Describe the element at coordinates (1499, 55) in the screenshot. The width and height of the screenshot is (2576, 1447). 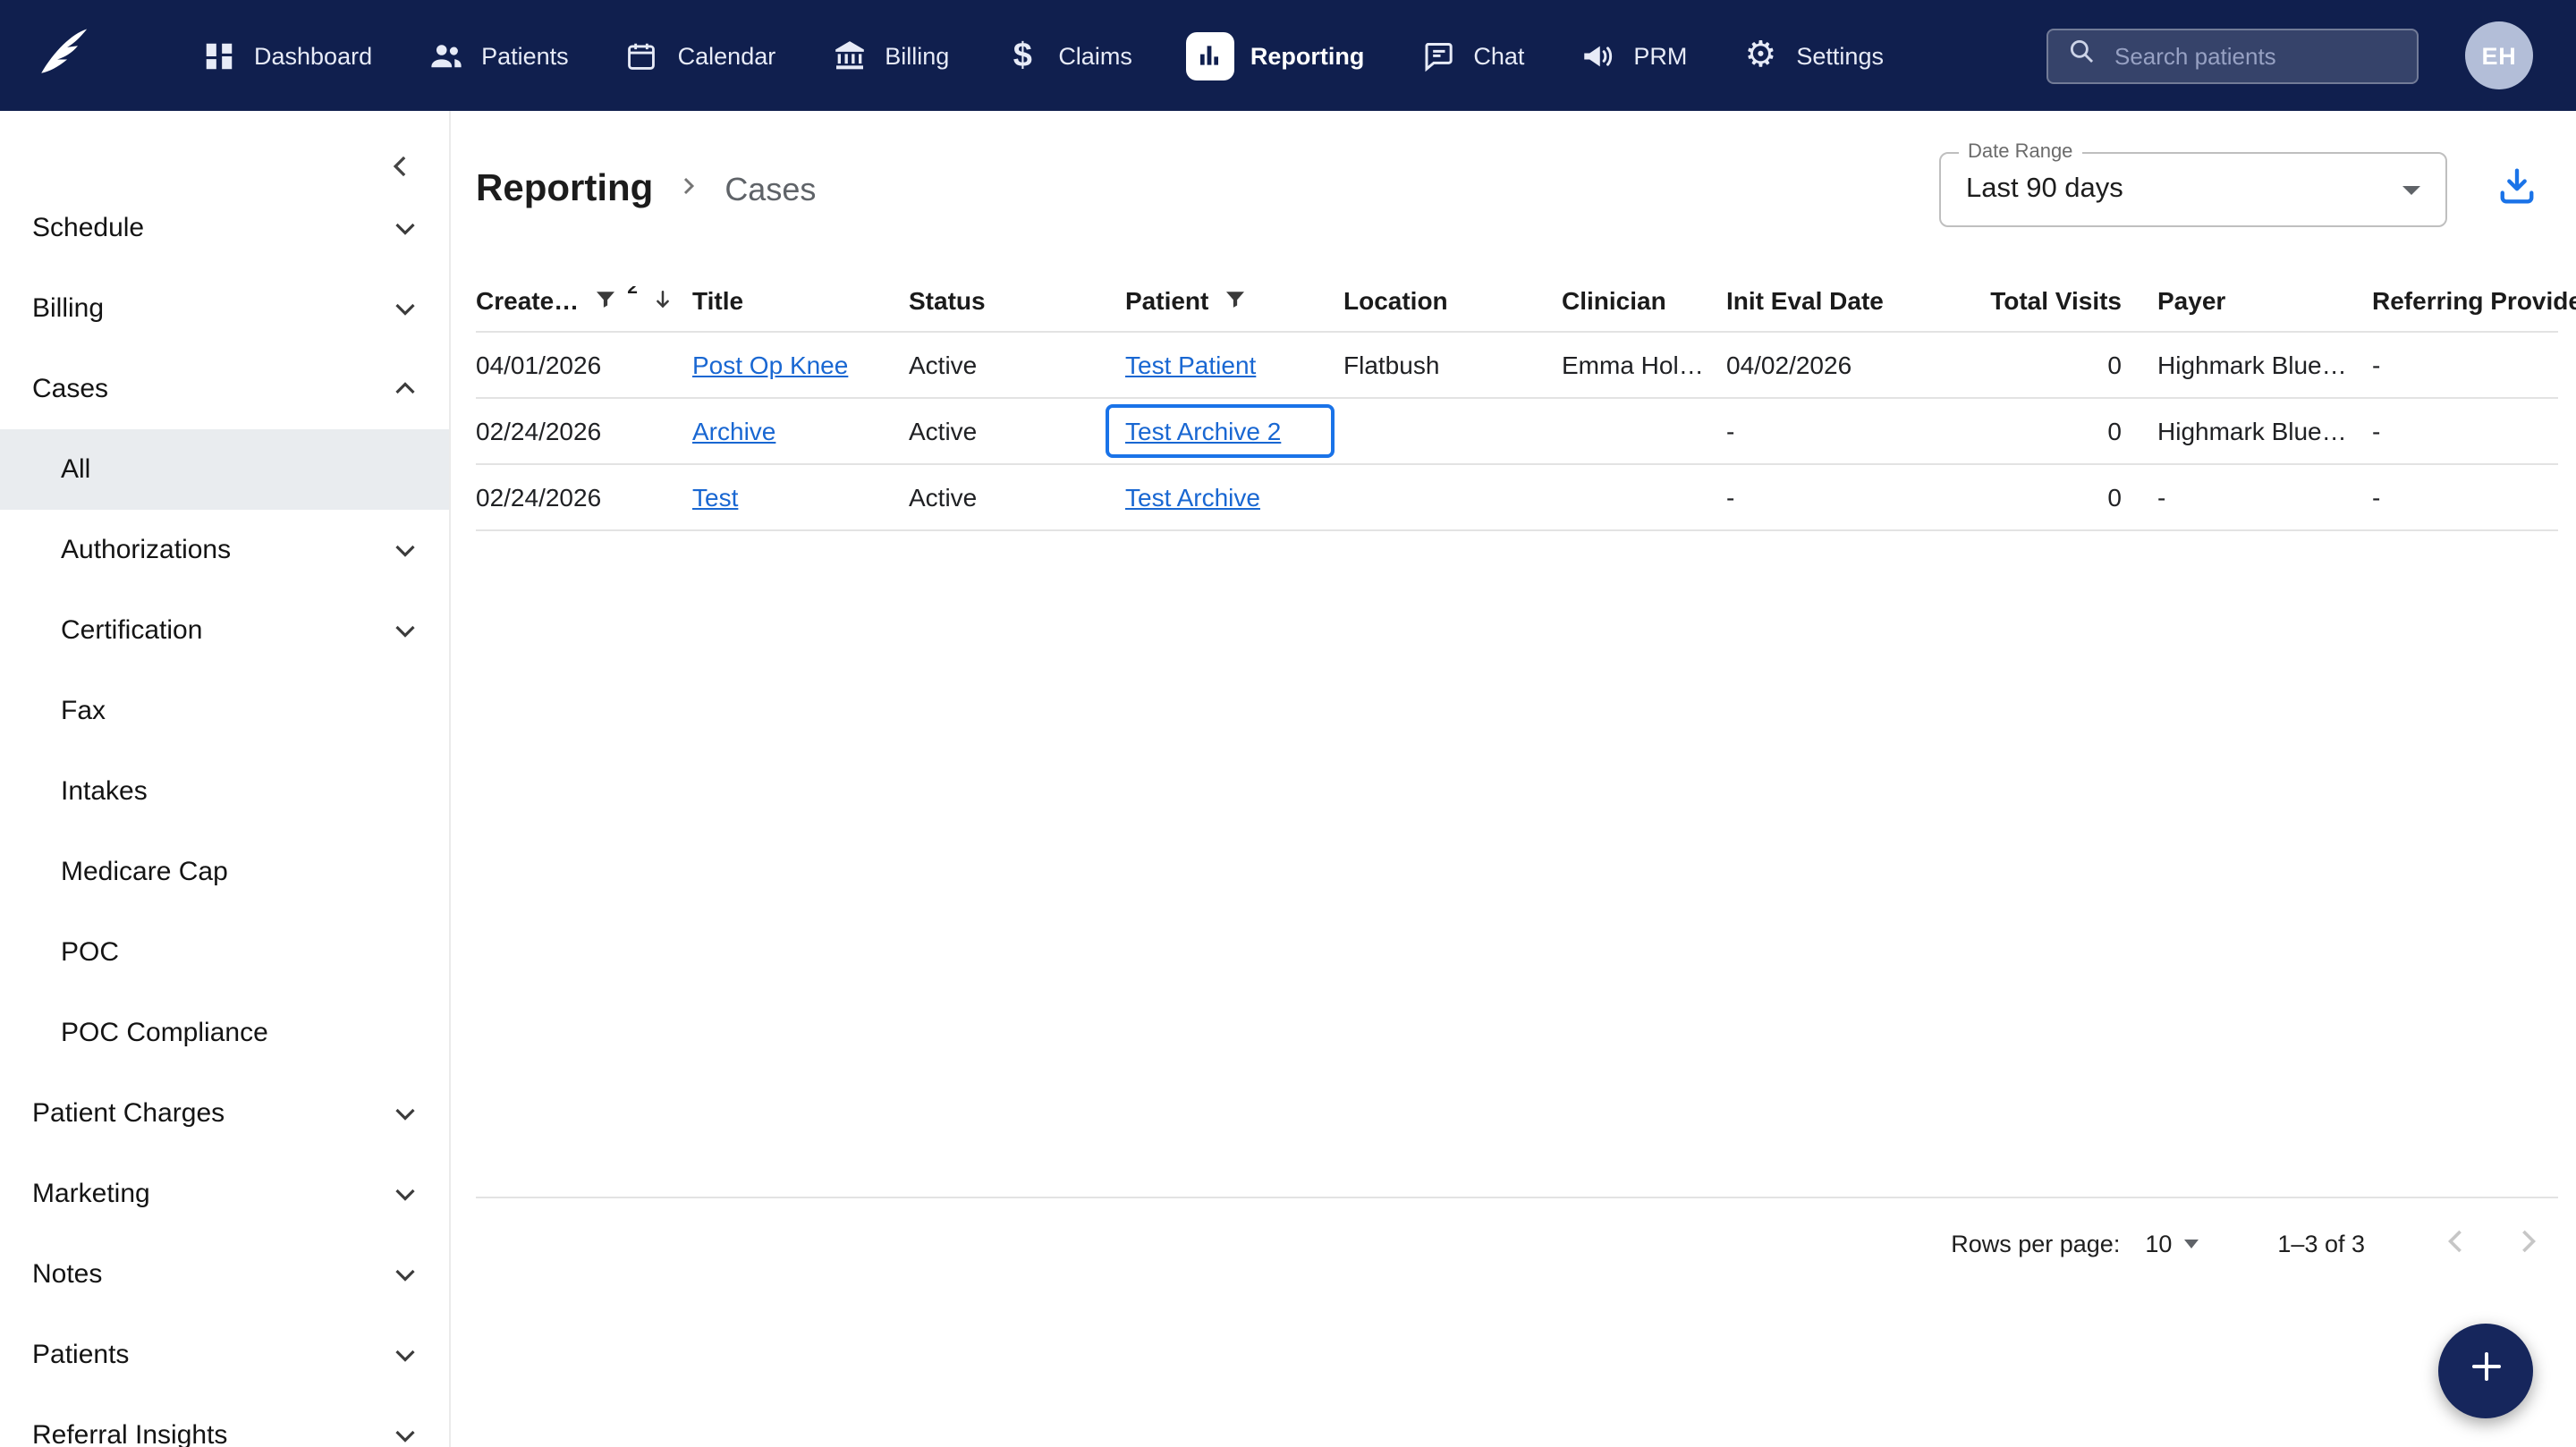
I see `nav-label: Chat` at that location.